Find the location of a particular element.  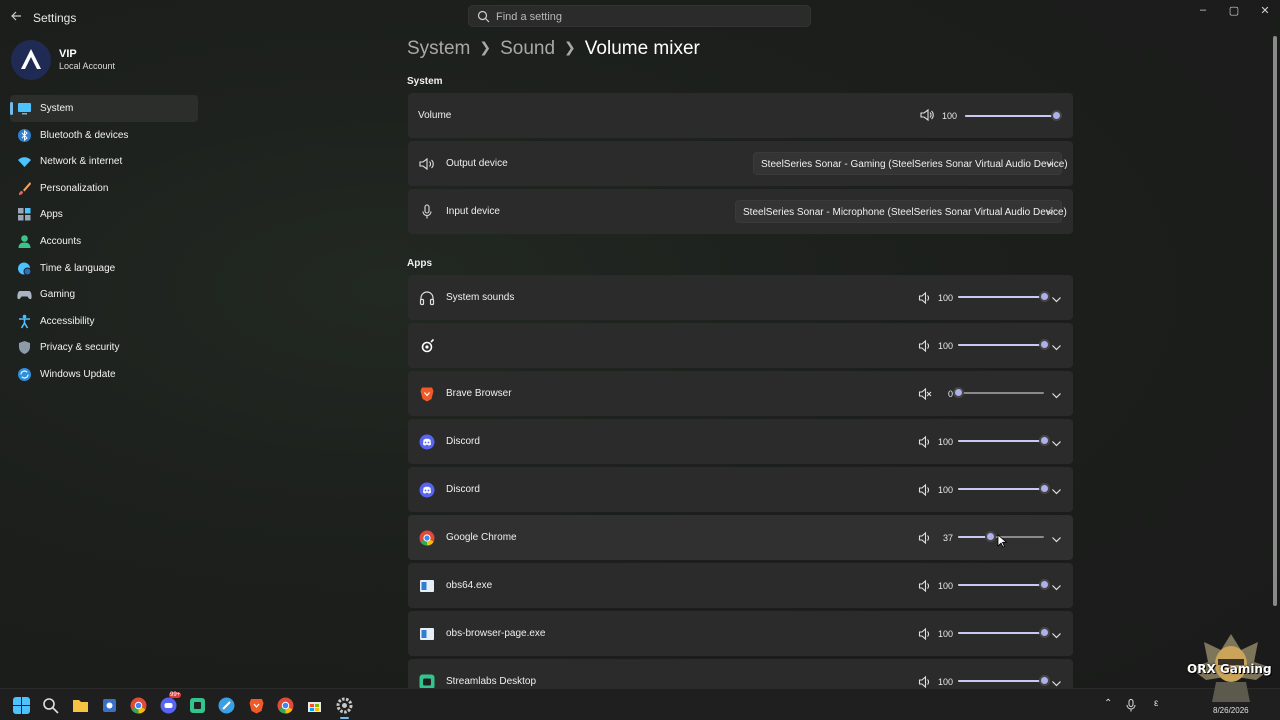

sidebar-item-accessibility: Accessibility is located at coordinates (104, 321).